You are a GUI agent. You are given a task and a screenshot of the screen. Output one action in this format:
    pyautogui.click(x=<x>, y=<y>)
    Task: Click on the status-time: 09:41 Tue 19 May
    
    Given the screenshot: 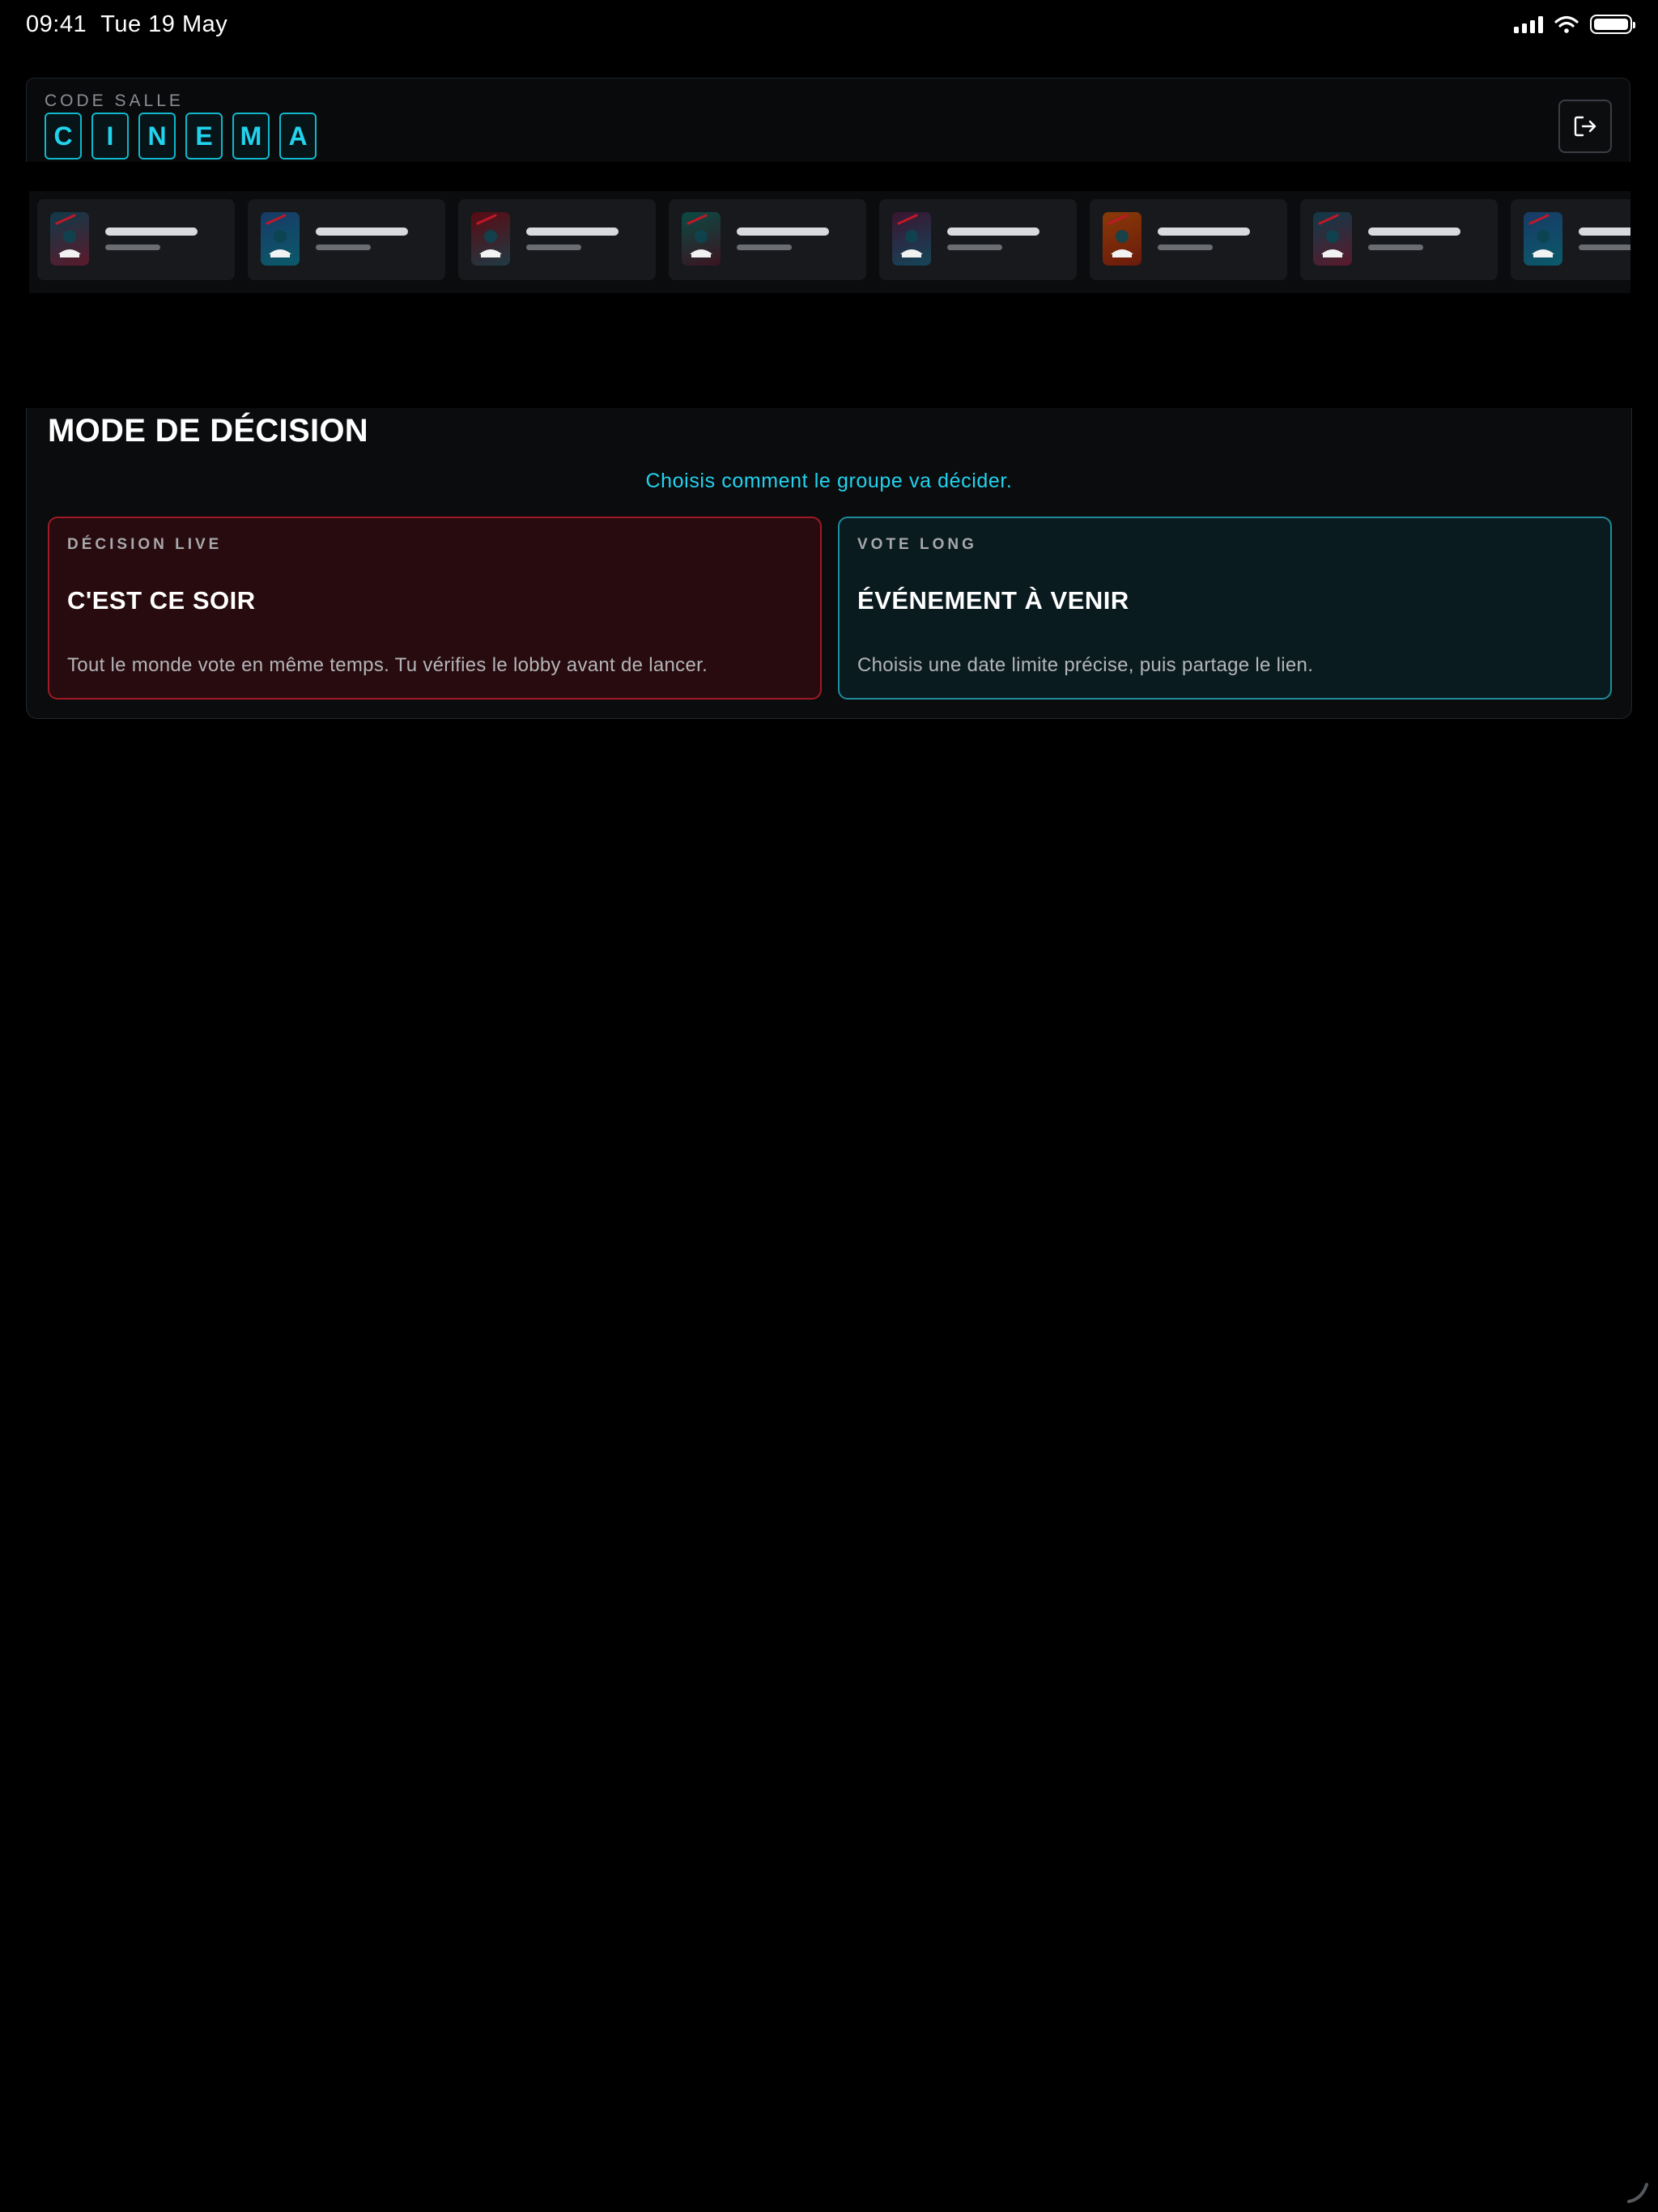 What is the action you would take?
    pyautogui.click(x=126, y=25)
    